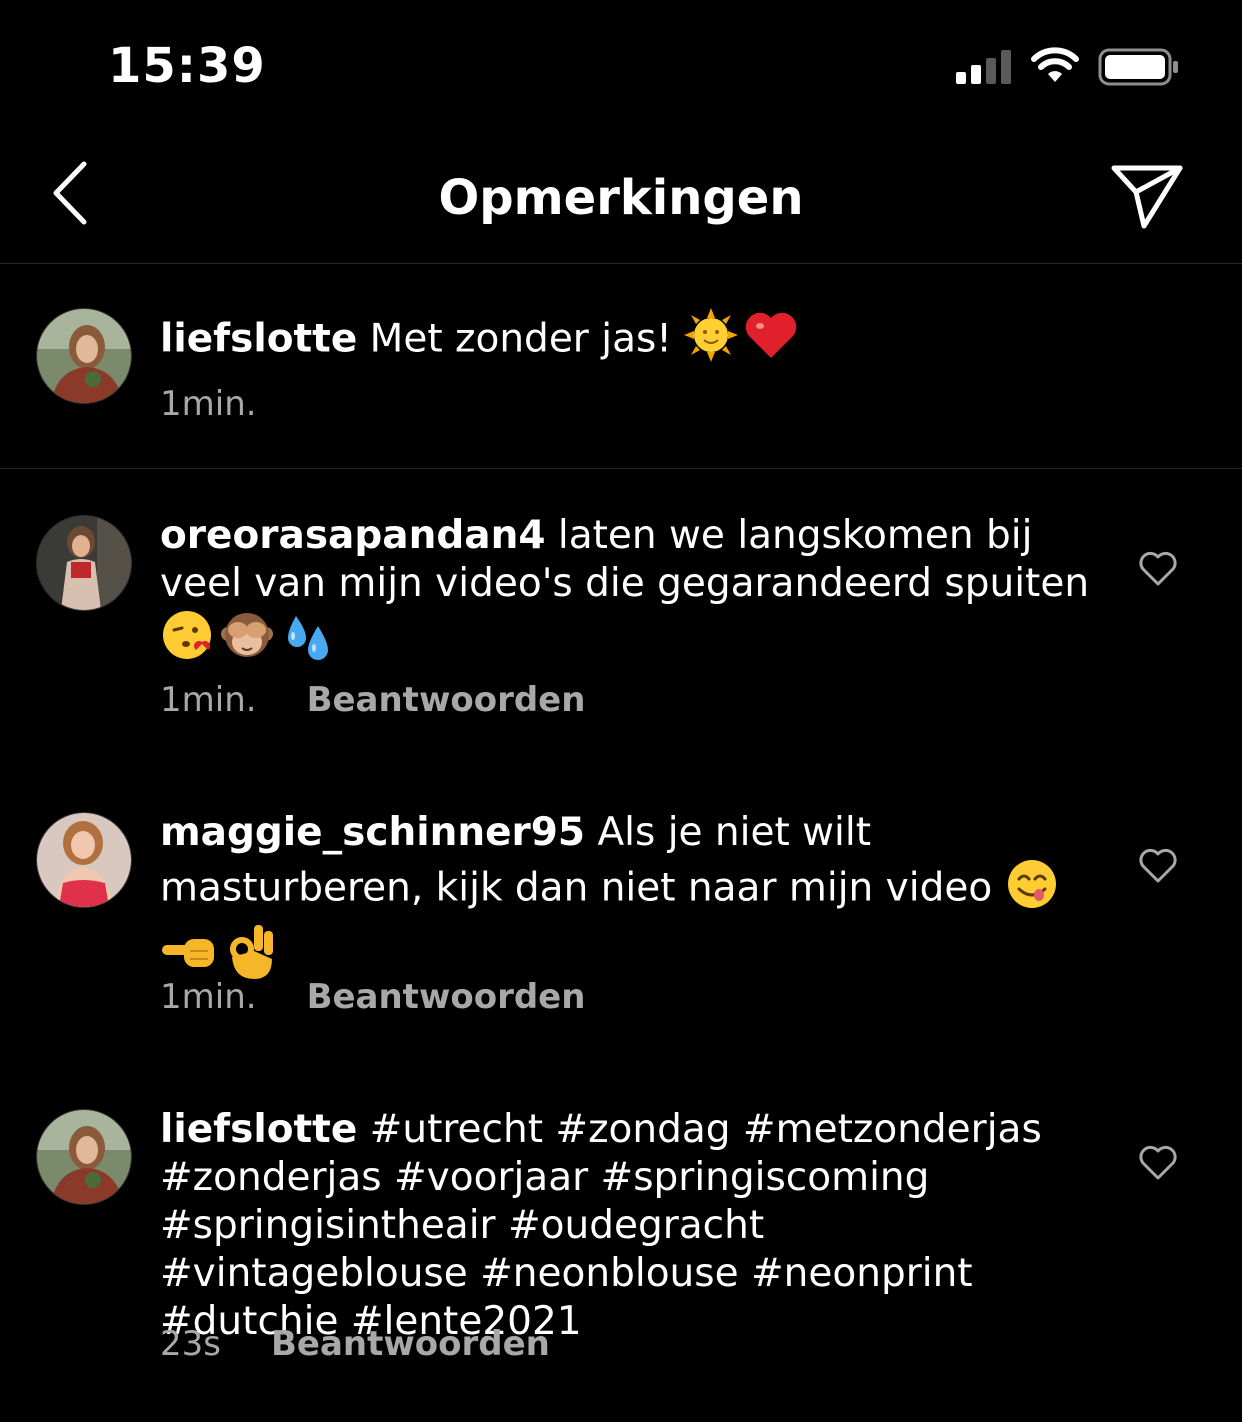  Describe the element at coordinates (983, 67) in the screenshot. I see `signal-icon` at that location.